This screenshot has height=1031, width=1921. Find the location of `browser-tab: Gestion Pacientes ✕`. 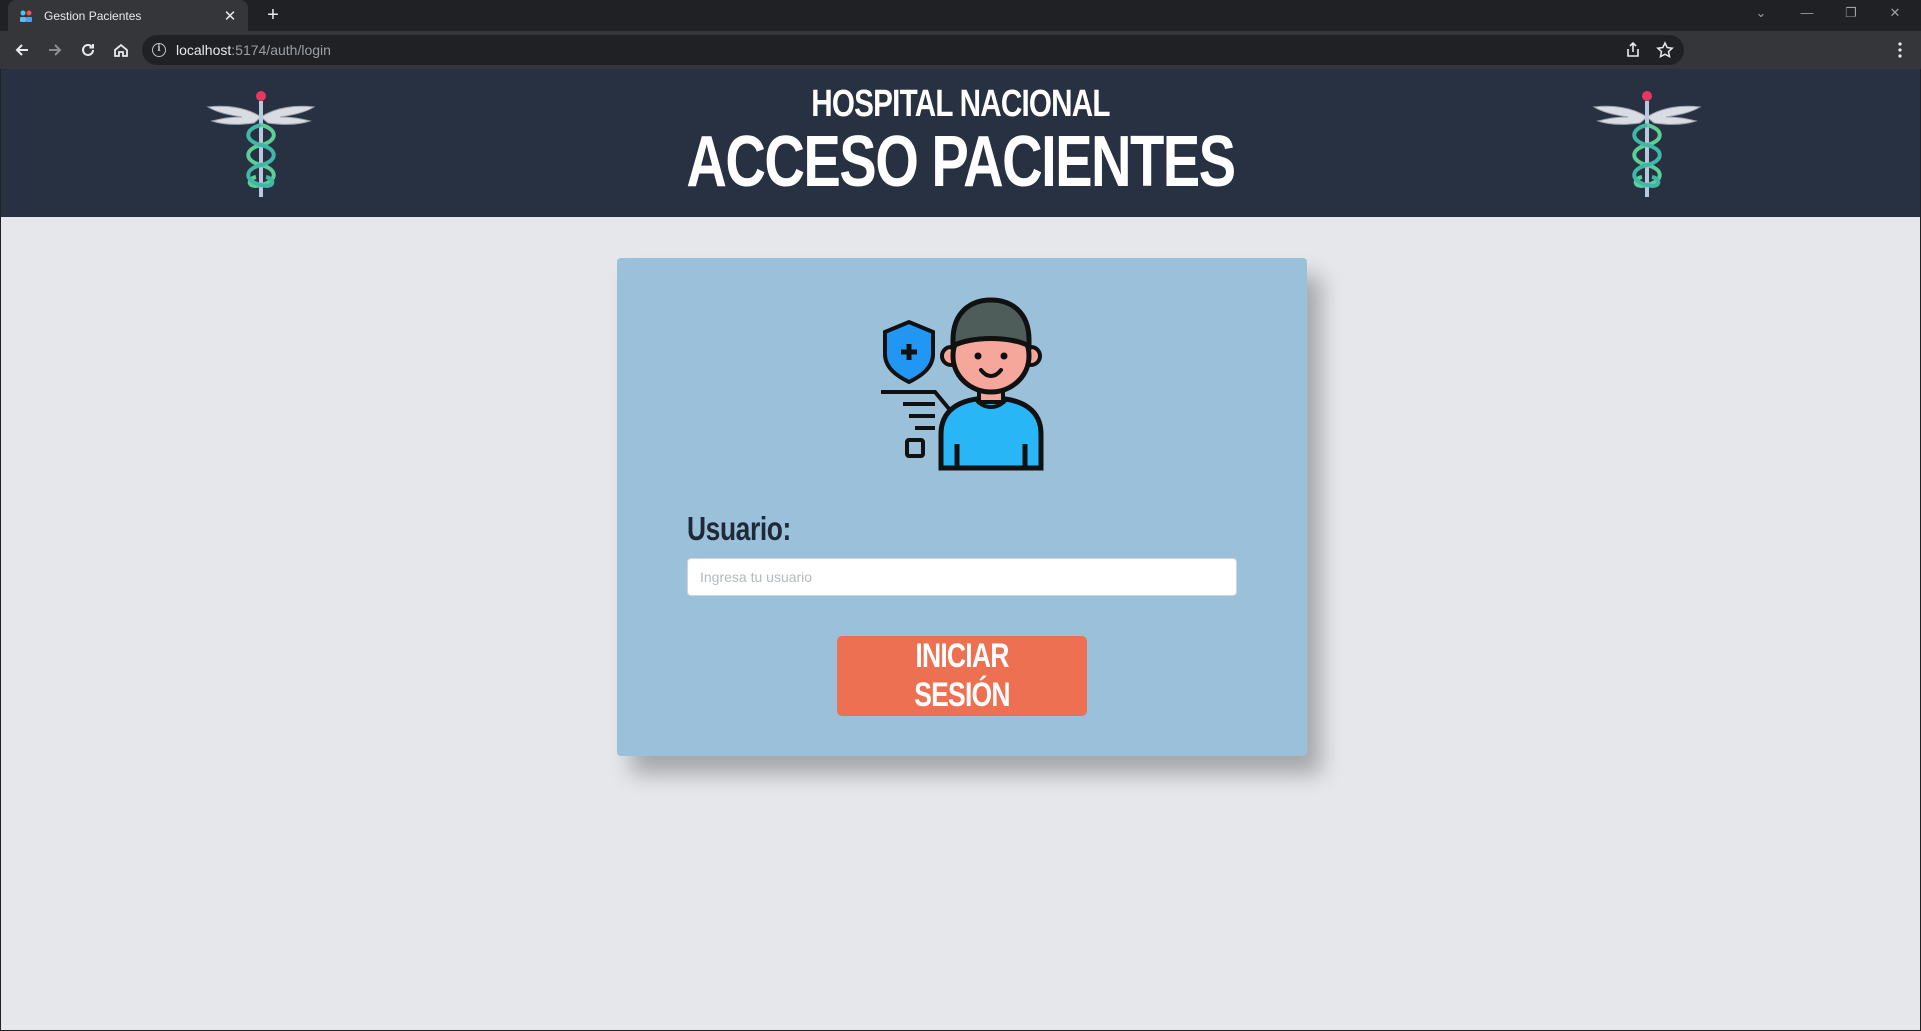

browser-tab: Gestion Pacientes ✕ is located at coordinates (128, 15).